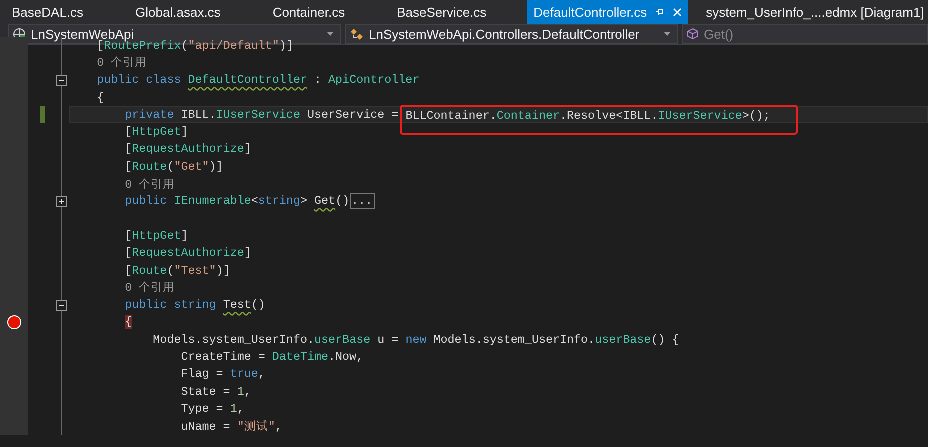 This screenshot has width=928, height=447. What do you see at coordinates (62, 12) in the screenshot?
I see `file-tab: BaseDAL.cs` at bounding box center [62, 12].